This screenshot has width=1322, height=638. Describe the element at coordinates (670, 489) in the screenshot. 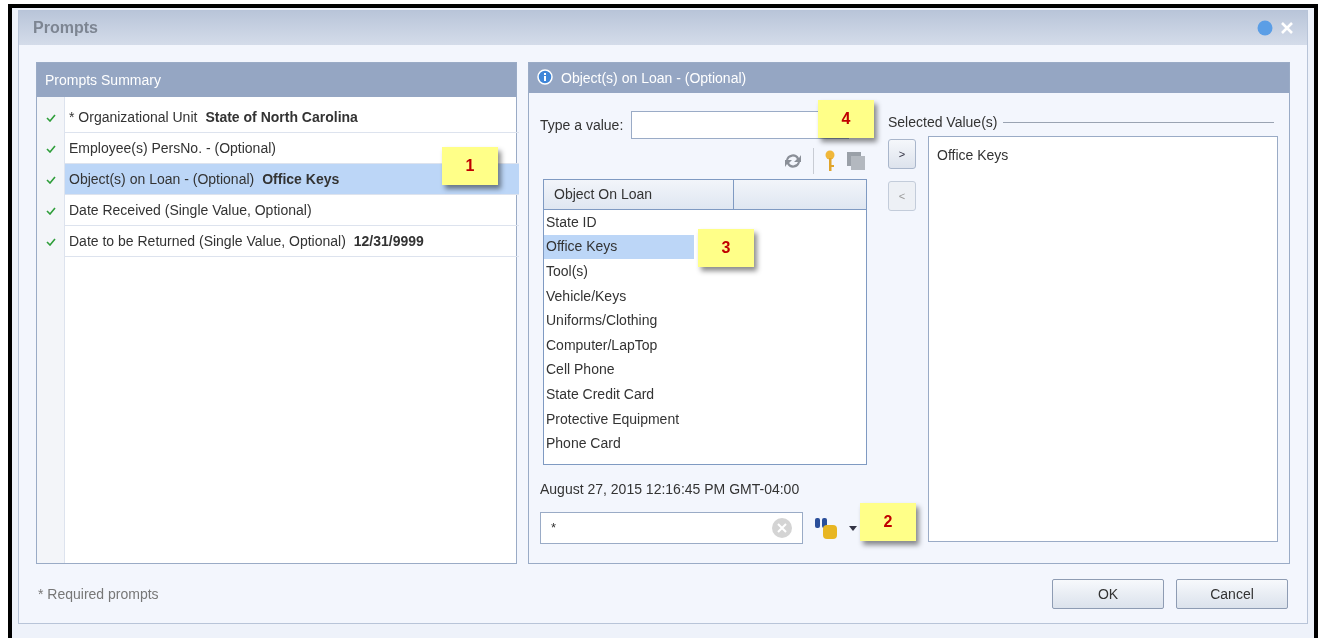

I see `timestamp: August 27, 2015 12:16:45 PM GMT-04:00` at that location.